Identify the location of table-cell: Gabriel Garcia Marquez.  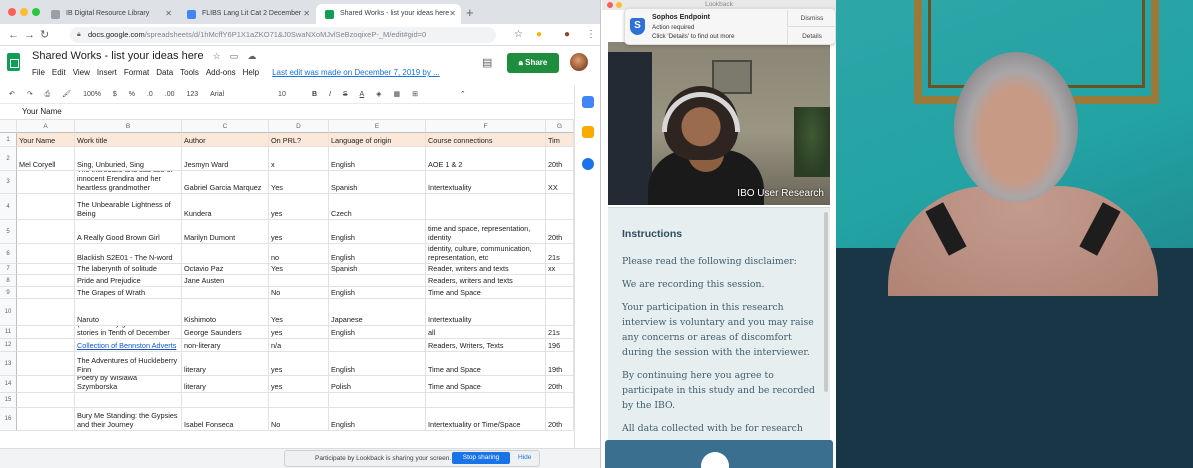
(225, 182).